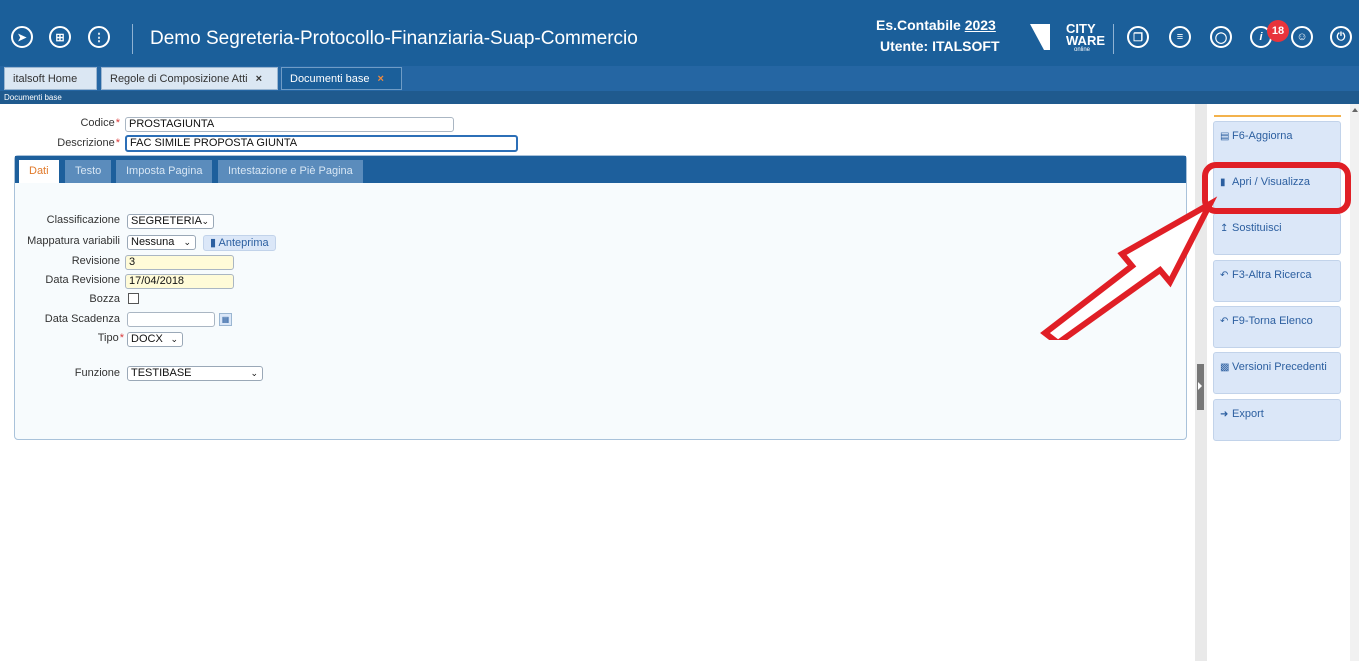 This screenshot has width=1359, height=661. Describe the element at coordinates (67, 338) in the screenshot. I see `tipo-label: Tipo*` at that location.